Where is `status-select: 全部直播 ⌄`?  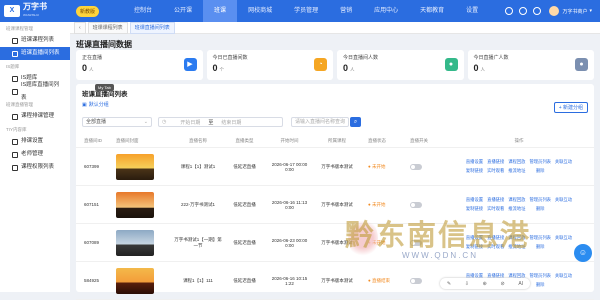
status-select: 全部直播 ⌄ is located at coordinates (117, 122).